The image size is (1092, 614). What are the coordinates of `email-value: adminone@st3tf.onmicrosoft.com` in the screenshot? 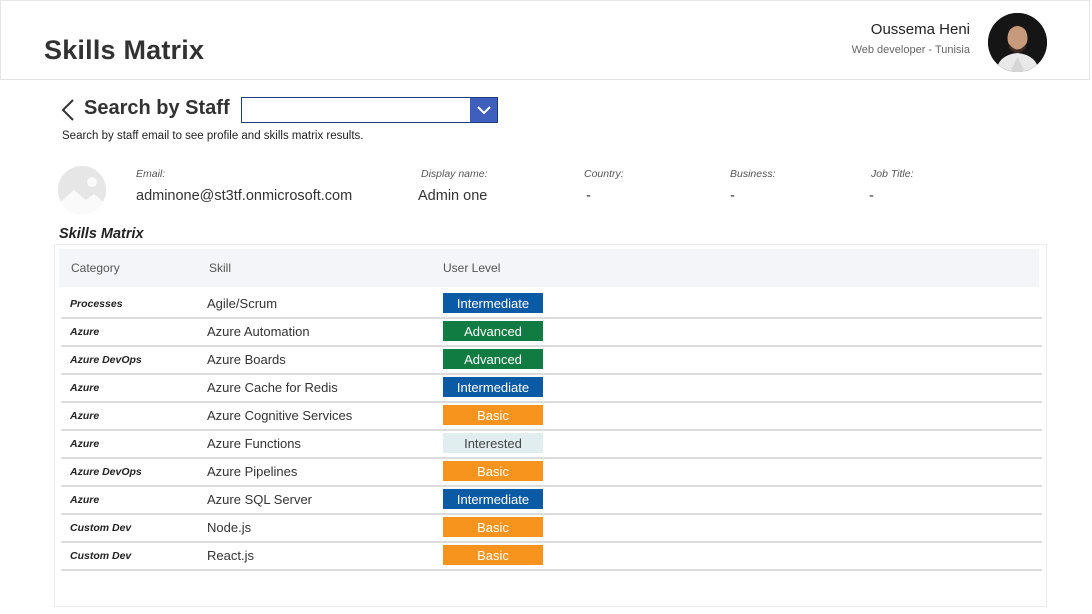 It's located at (244, 196).